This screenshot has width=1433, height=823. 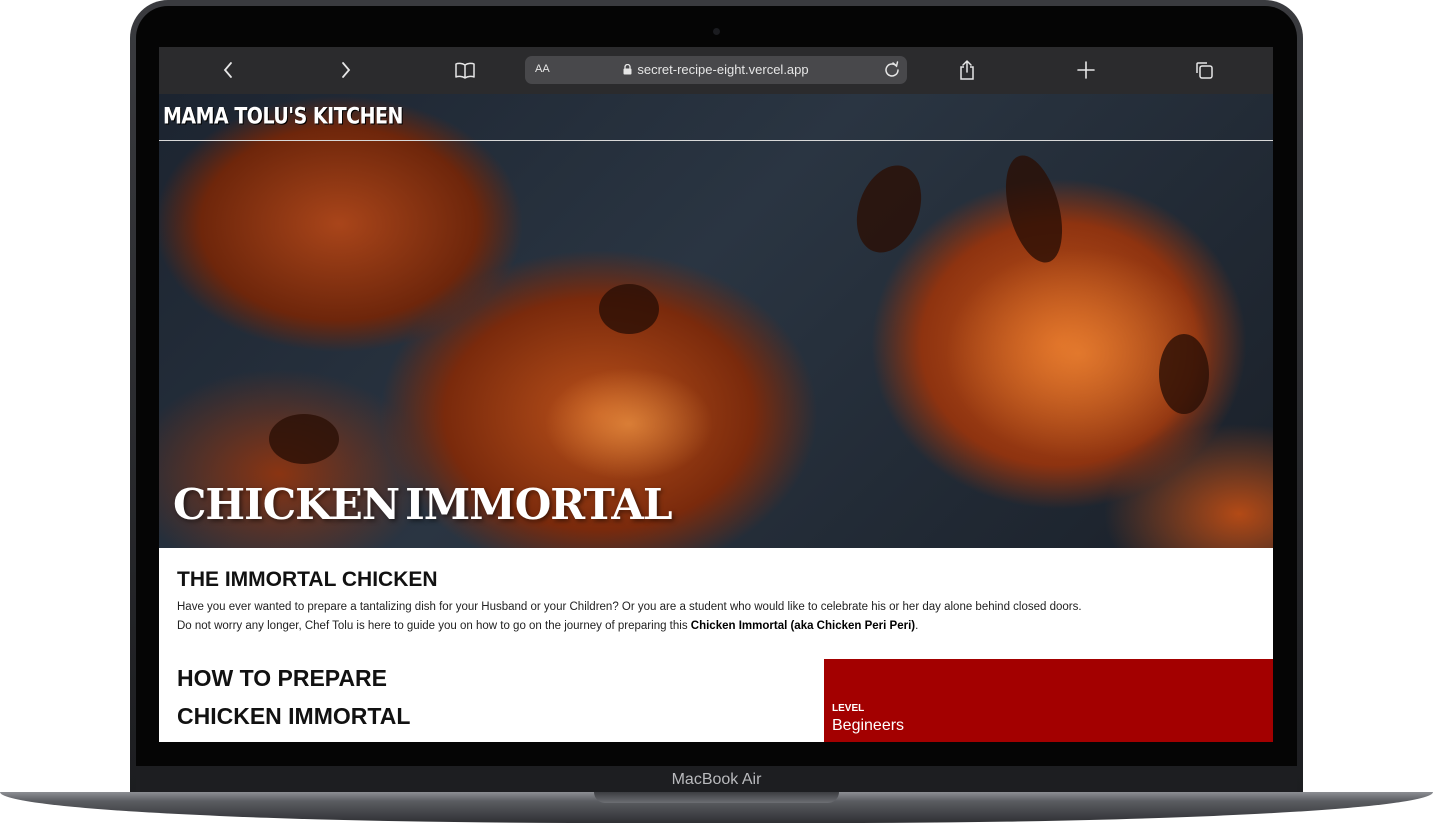 I want to click on model-label: MacBook Air, so click(x=716, y=779).